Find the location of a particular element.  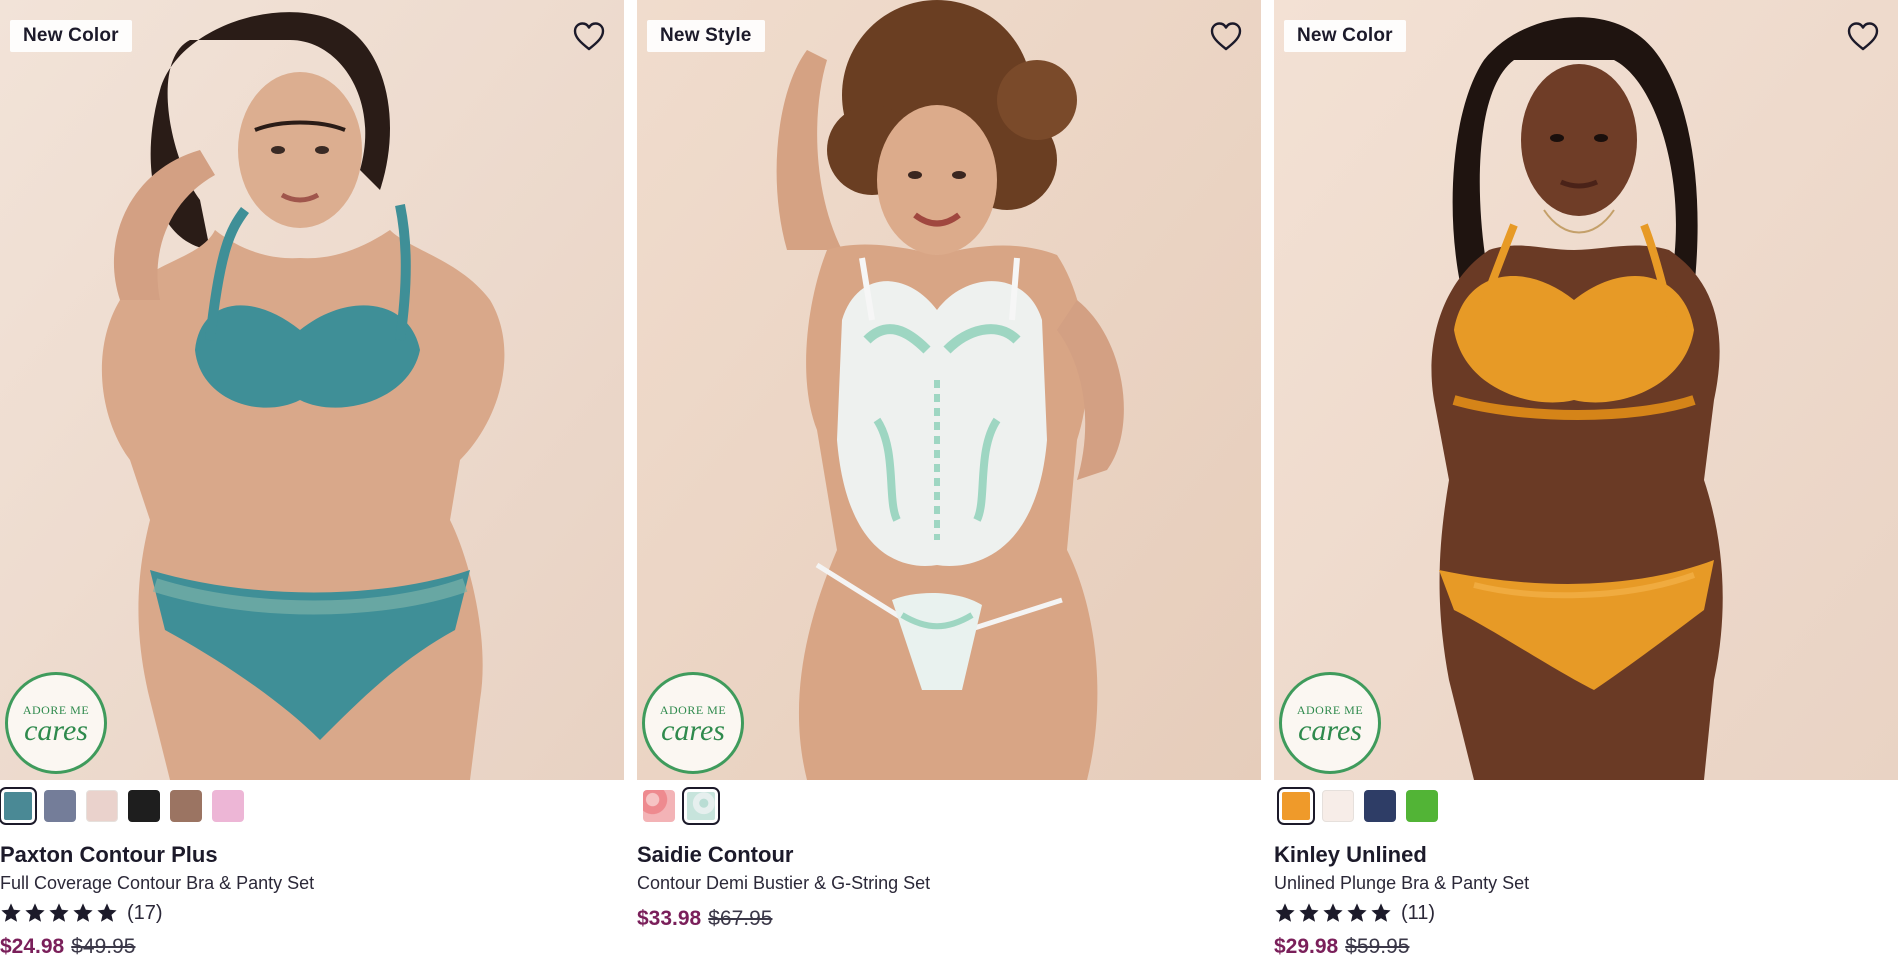

product-description: Full Coverage Contour Bra & Panty Set is located at coordinates (157, 883).